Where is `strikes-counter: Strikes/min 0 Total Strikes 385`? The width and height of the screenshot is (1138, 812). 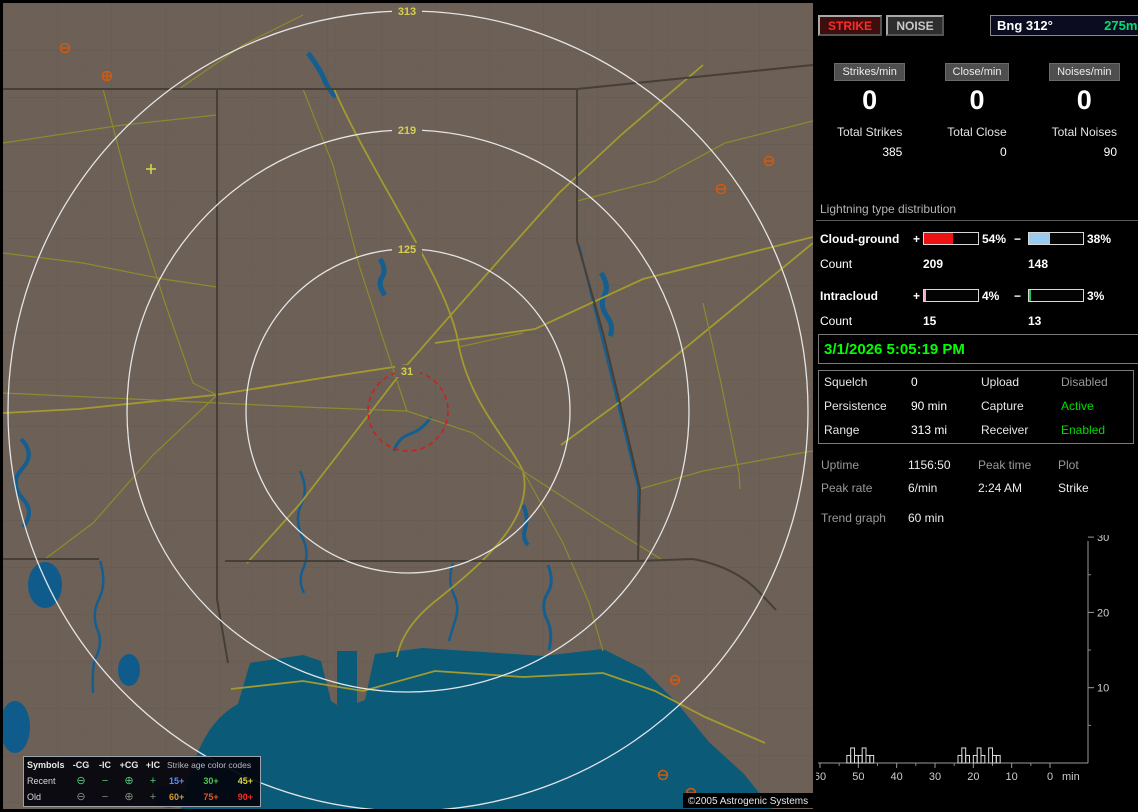
strikes-counter: Strikes/min 0 Total Strikes 385 is located at coordinates (869, 111).